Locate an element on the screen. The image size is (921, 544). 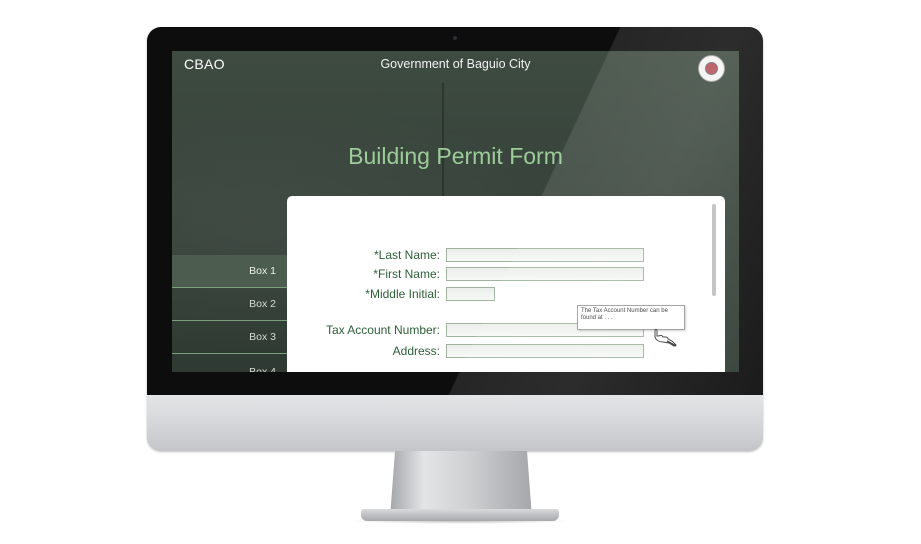
middle-initial-field is located at coordinates (470, 294).